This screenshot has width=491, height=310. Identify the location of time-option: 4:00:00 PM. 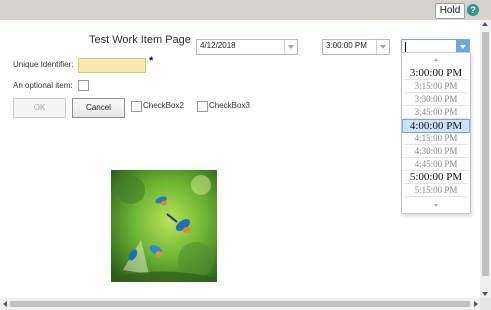
(436, 126).